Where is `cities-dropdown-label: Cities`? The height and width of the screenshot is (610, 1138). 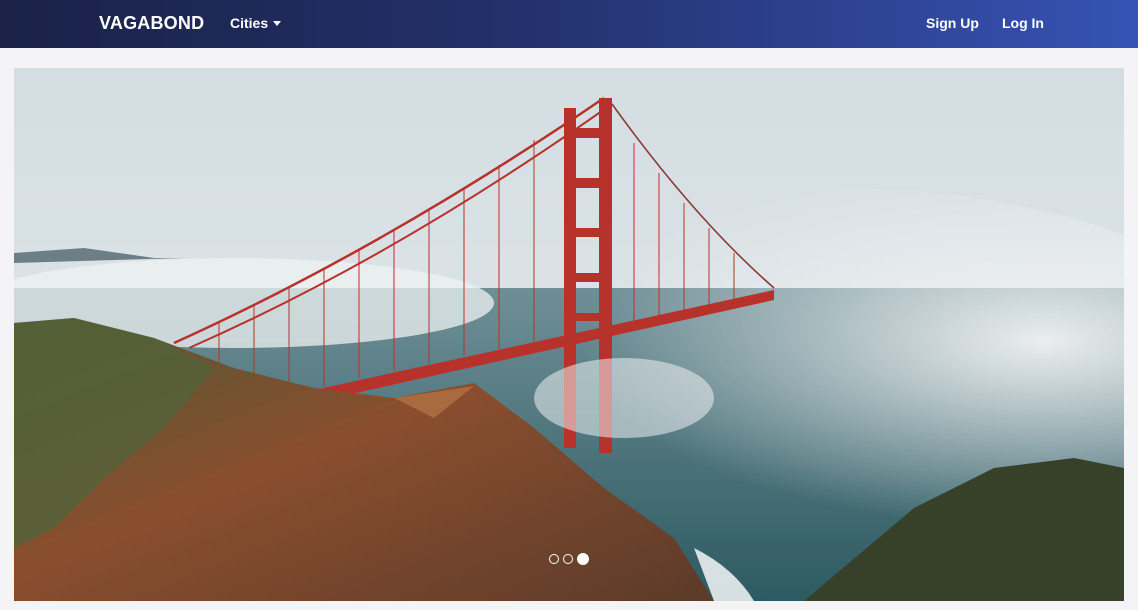 cities-dropdown-label: Cities is located at coordinates (249, 23).